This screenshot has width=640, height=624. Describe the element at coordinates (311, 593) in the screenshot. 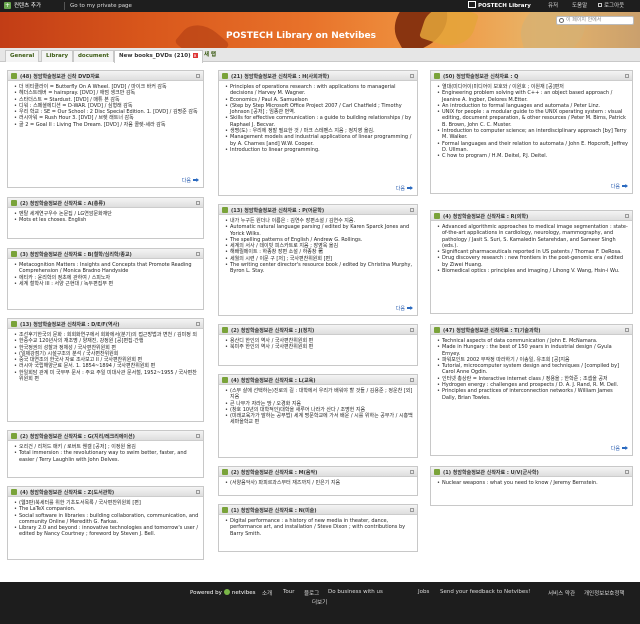

I see `footer-link-blog: 블로그` at that location.